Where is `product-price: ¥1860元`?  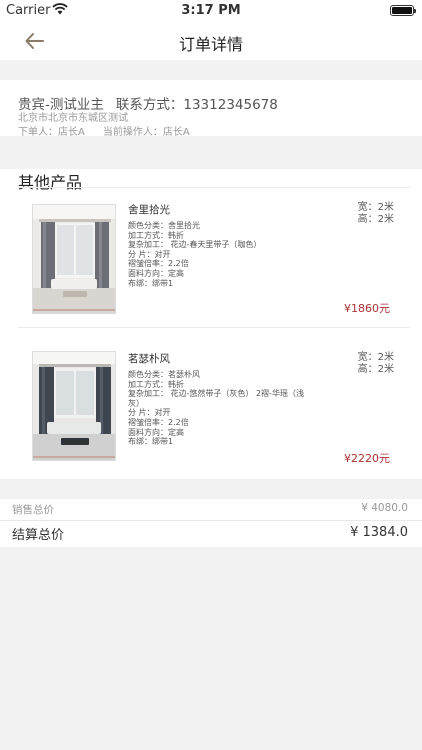 product-price: ¥1860元 is located at coordinates (367, 308).